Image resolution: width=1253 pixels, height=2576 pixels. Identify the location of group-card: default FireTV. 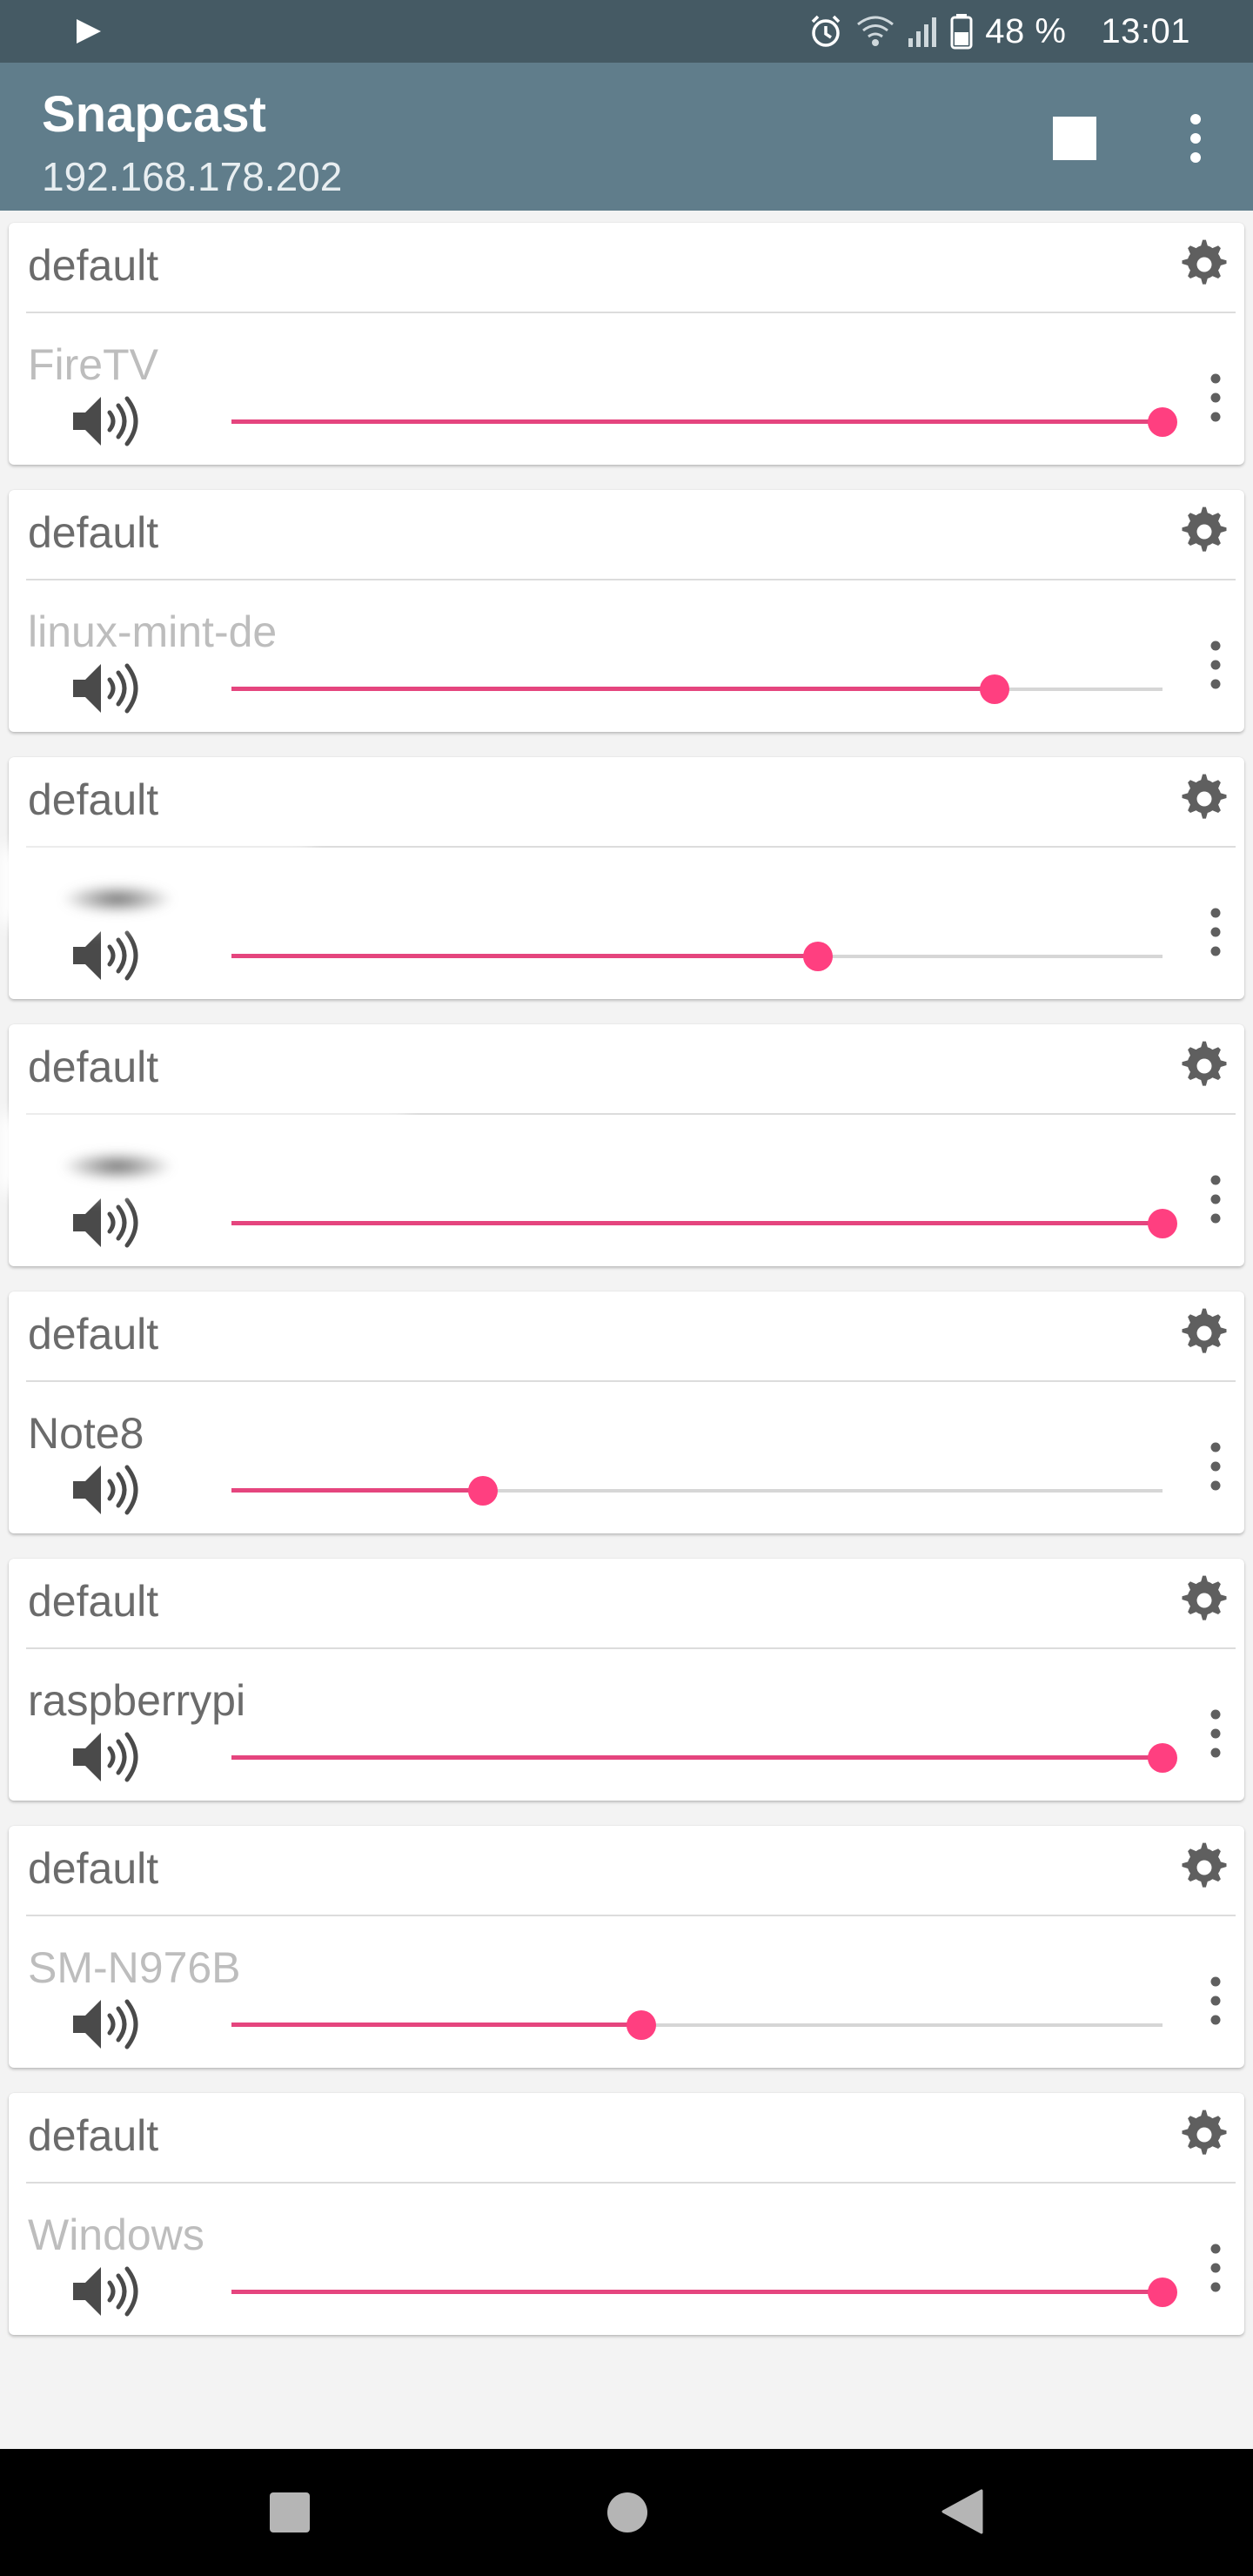
(626, 344).